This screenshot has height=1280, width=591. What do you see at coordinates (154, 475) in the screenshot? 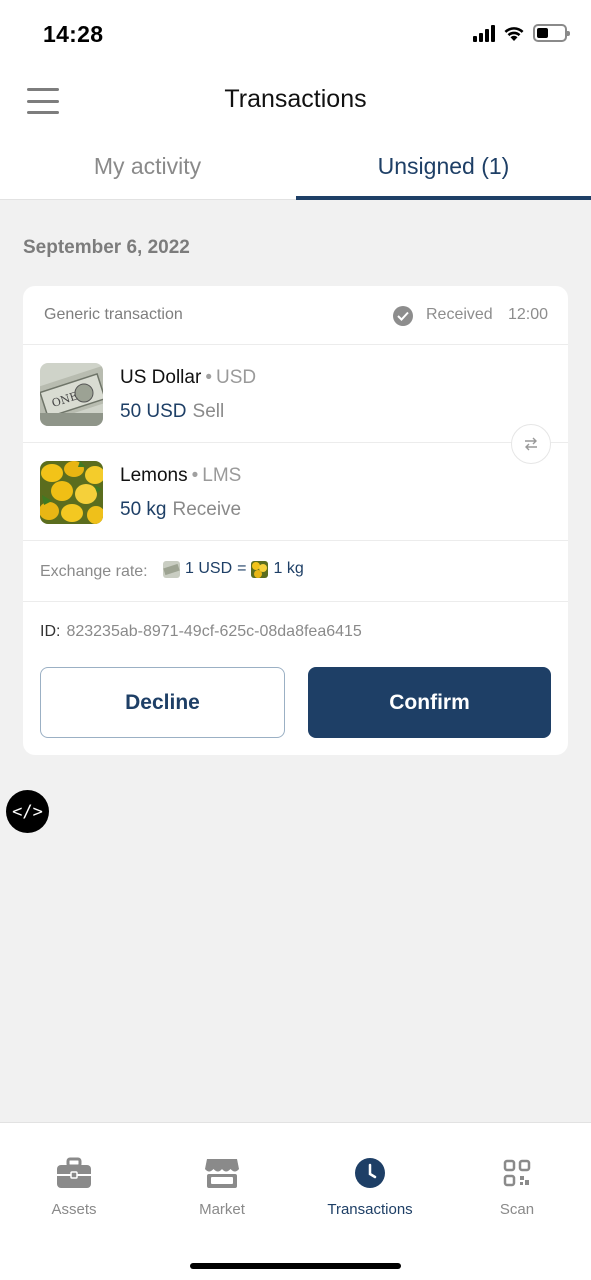
I see `asset-name: Lemons` at bounding box center [154, 475].